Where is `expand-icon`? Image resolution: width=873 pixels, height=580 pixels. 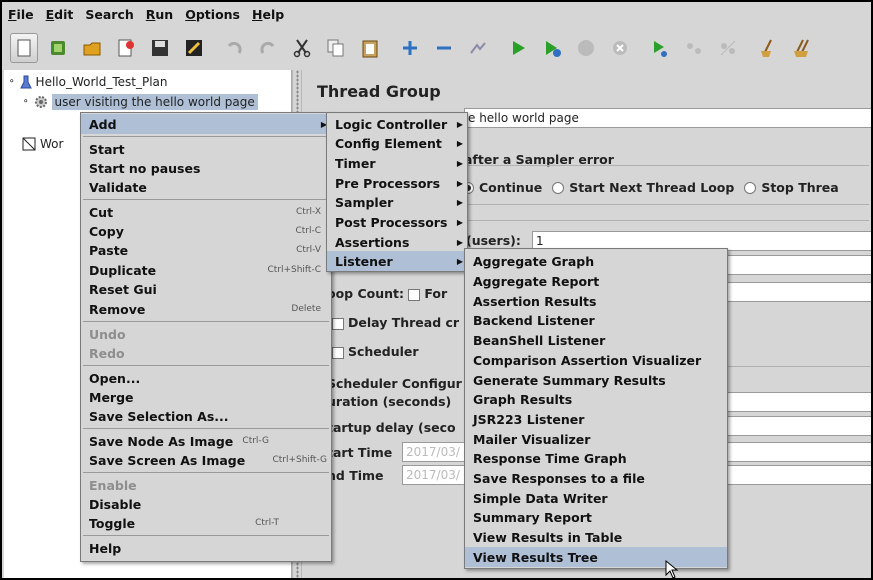 expand-icon is located at coordinates (410, 48).